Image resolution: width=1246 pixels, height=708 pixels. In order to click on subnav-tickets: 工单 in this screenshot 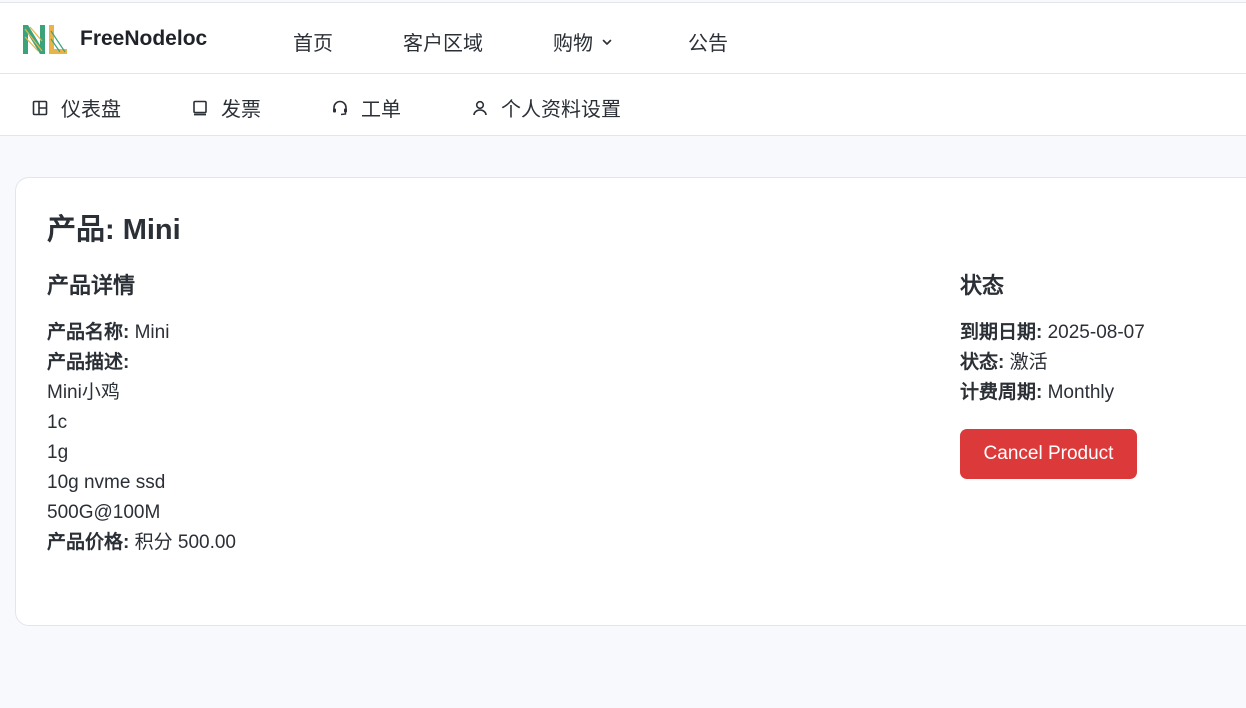, I will do `click(366, 107)`.